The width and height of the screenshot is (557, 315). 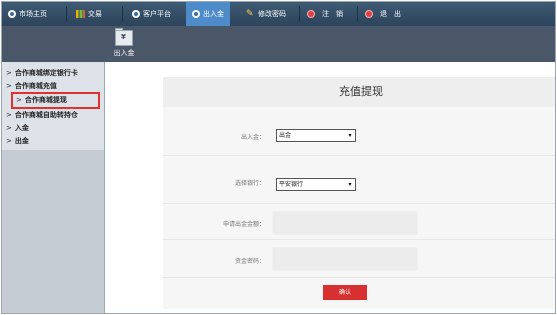 What do you see at coordinates (55, 100) in the screenshot?
I see `selection-highlight-box` at bounding box center [55, 100].